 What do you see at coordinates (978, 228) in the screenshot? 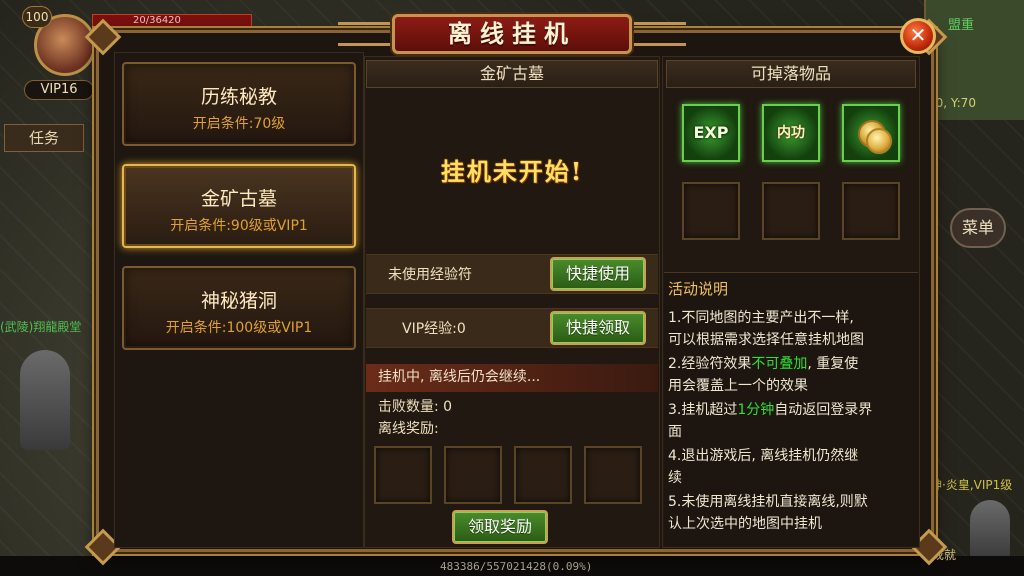
I see `menu-button: 菜单` at bounding box center [978, 228].